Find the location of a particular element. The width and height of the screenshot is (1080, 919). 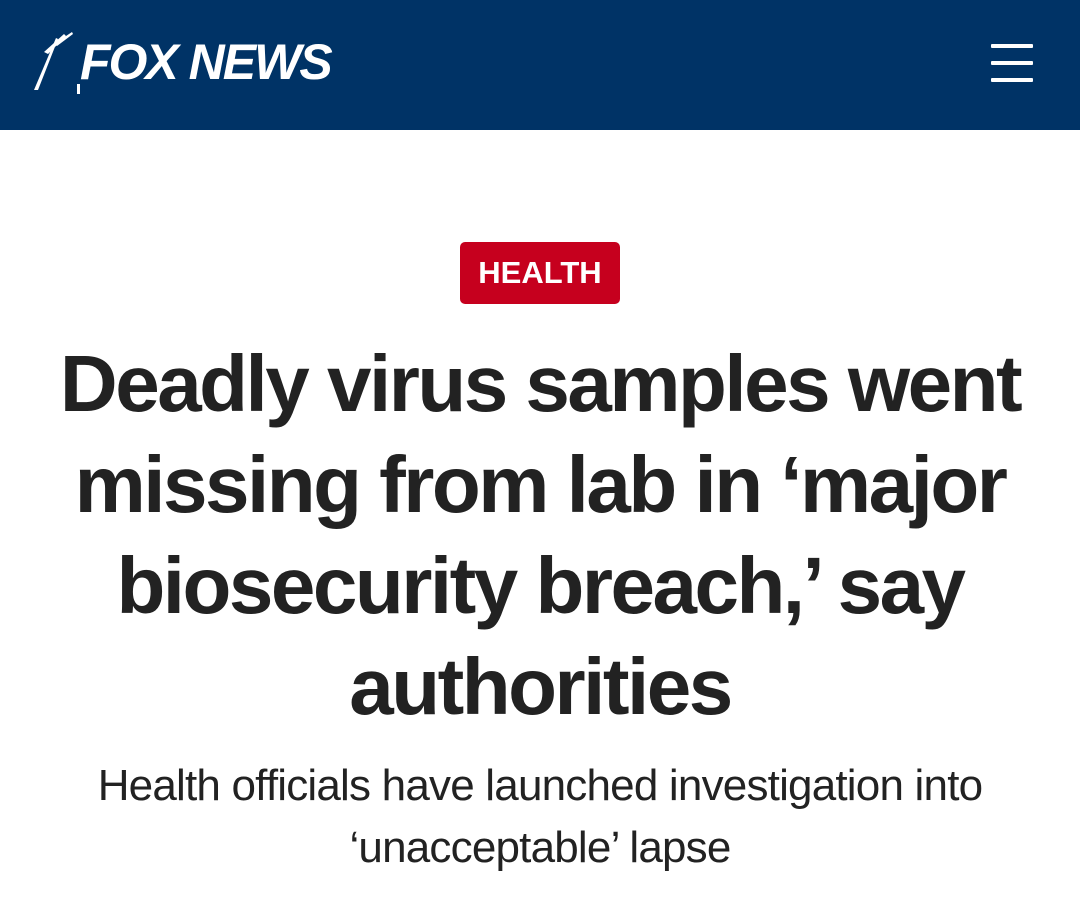

fox-news-logo: FOX NEWS is located at coordinates (181, 62).